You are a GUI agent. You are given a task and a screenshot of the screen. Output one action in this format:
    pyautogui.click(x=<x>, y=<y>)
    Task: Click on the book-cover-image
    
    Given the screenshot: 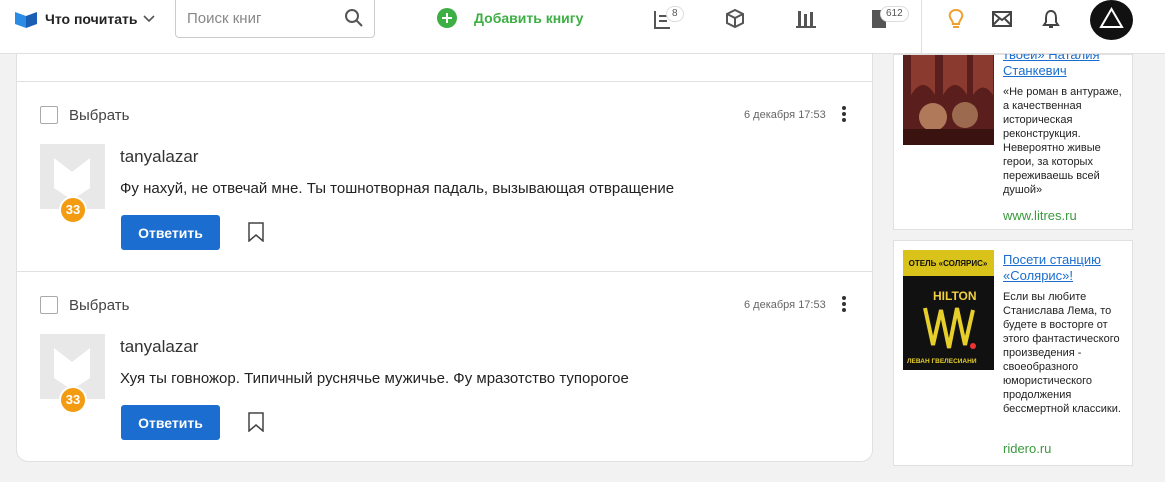 What is the action you would take?
    pyautogui.click(x=948, y=100)
    